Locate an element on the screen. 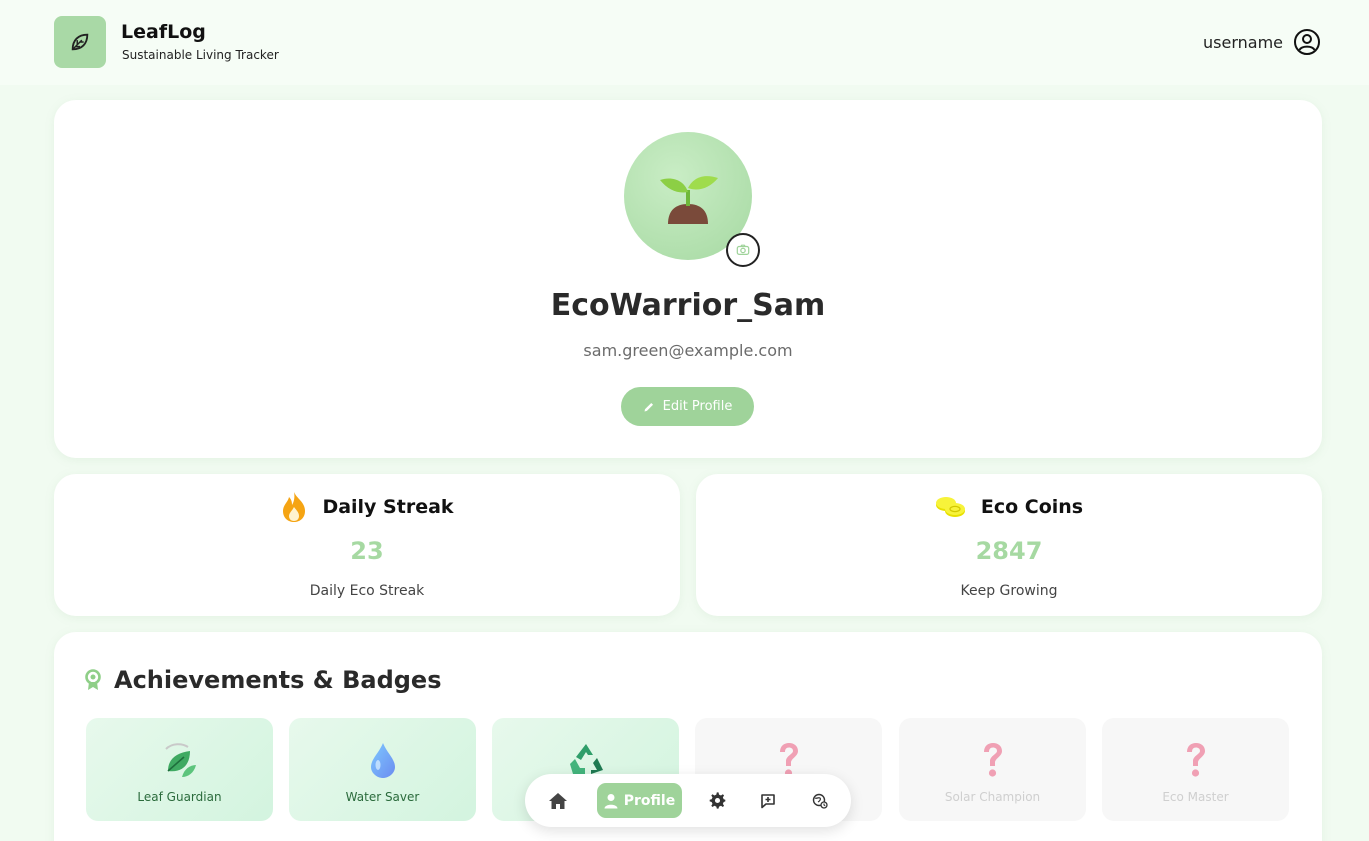 The width and height of the screenshot is (1369, 841). nav-eco is located at coordinates (820, 800).